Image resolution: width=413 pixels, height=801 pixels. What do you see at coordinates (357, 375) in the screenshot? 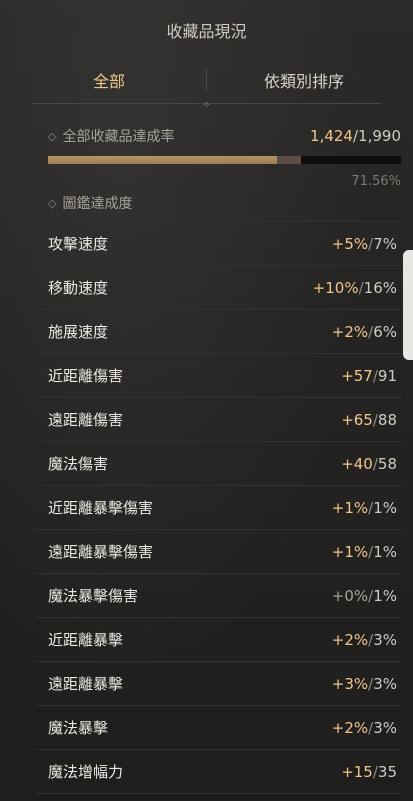
I see `stat-current: +57` at bounding box center [357, 375].